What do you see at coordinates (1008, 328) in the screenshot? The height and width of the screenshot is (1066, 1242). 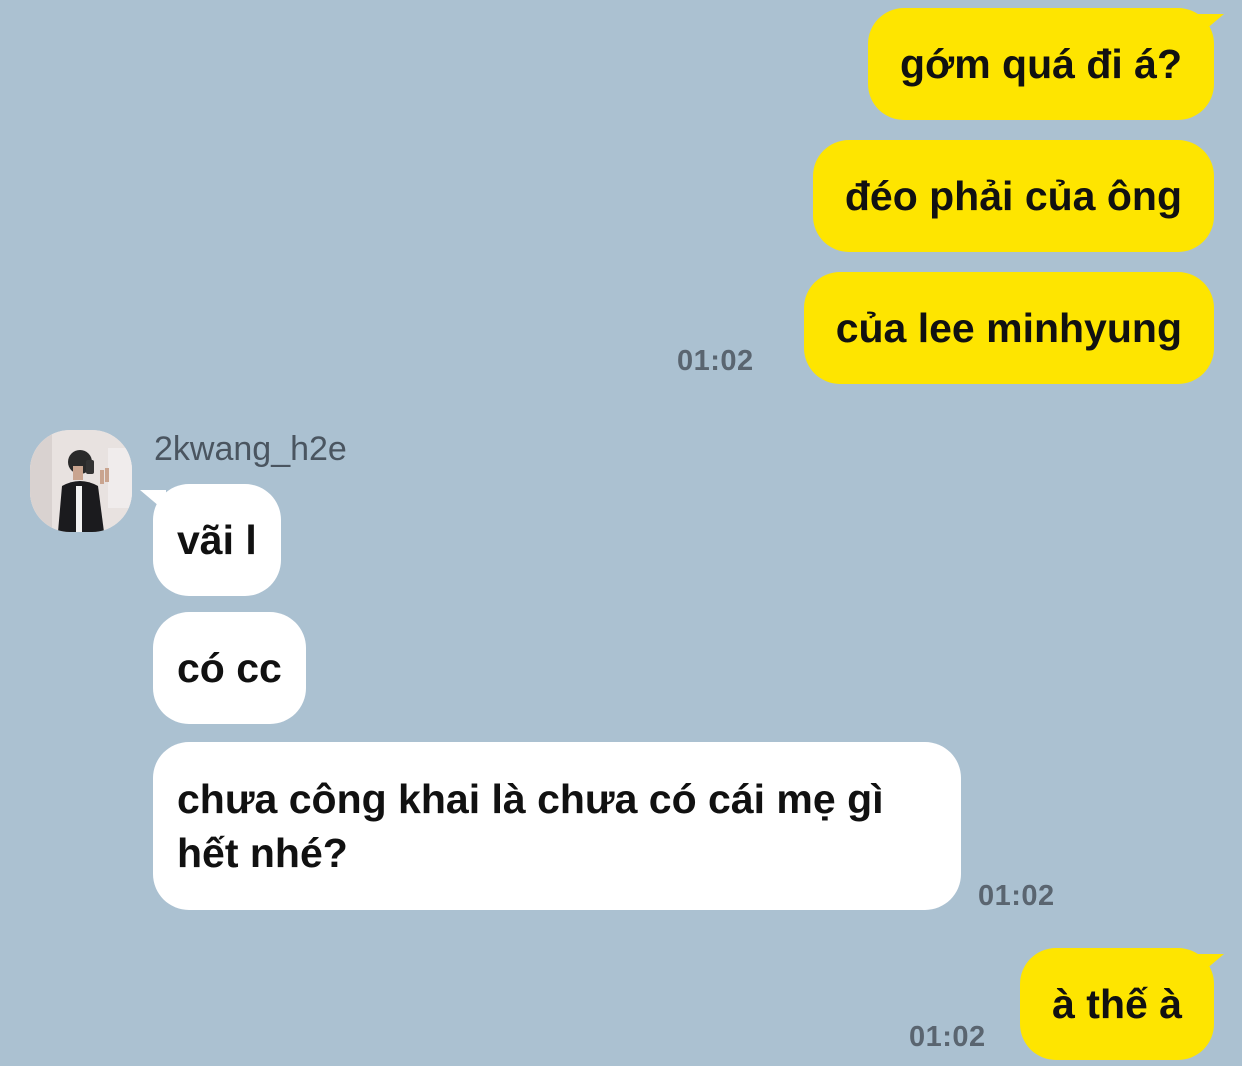 I see `sent-message-3: của lee minhyung` at bounding box center [1008, 328].